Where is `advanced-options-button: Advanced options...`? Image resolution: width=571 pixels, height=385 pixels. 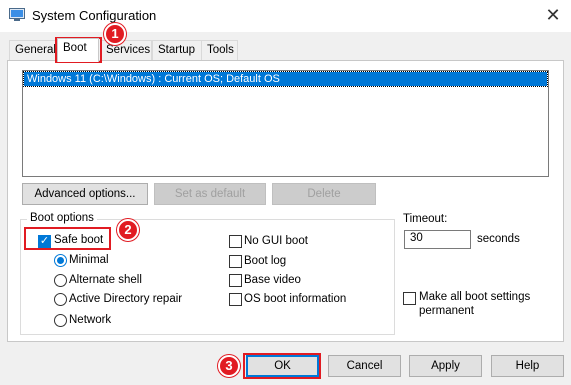
advanced-options-button: Advanced options... is located at coordinates (85, 194).